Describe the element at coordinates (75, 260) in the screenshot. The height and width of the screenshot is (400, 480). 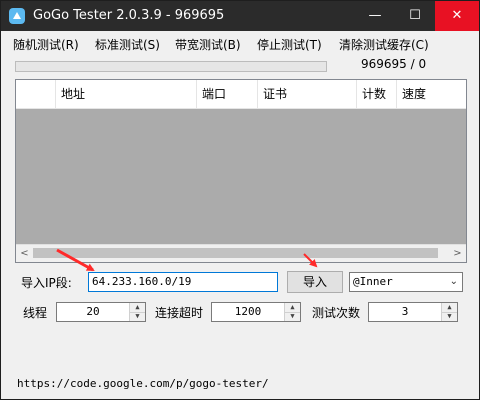
I see `annotation-arrow-input` at that location.